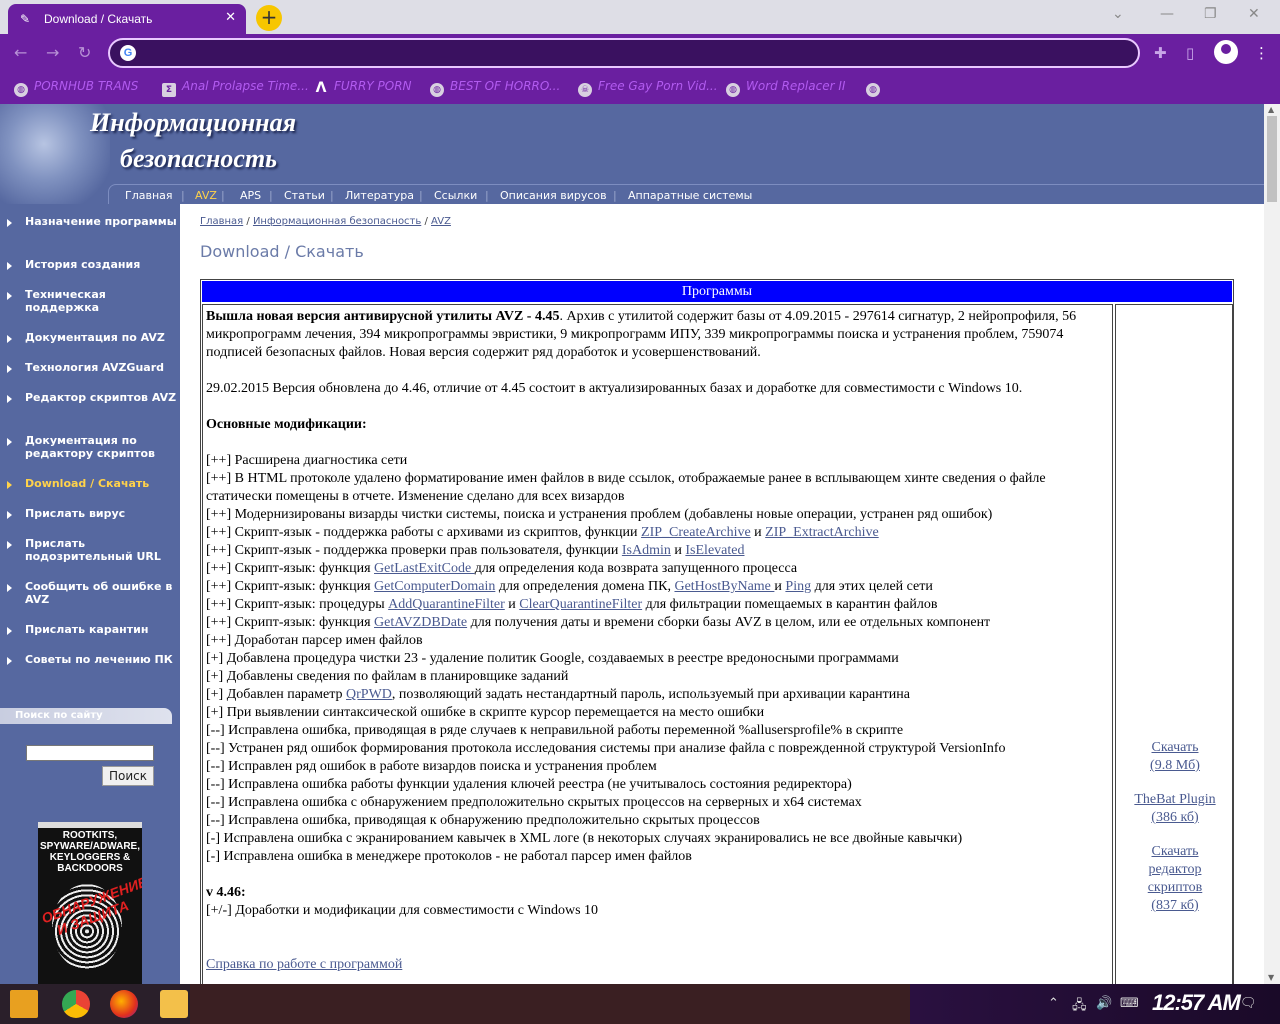 This screenshot has width=1280, height=1024. I want to click on lambda-icon: Λ, so click(321, 88).